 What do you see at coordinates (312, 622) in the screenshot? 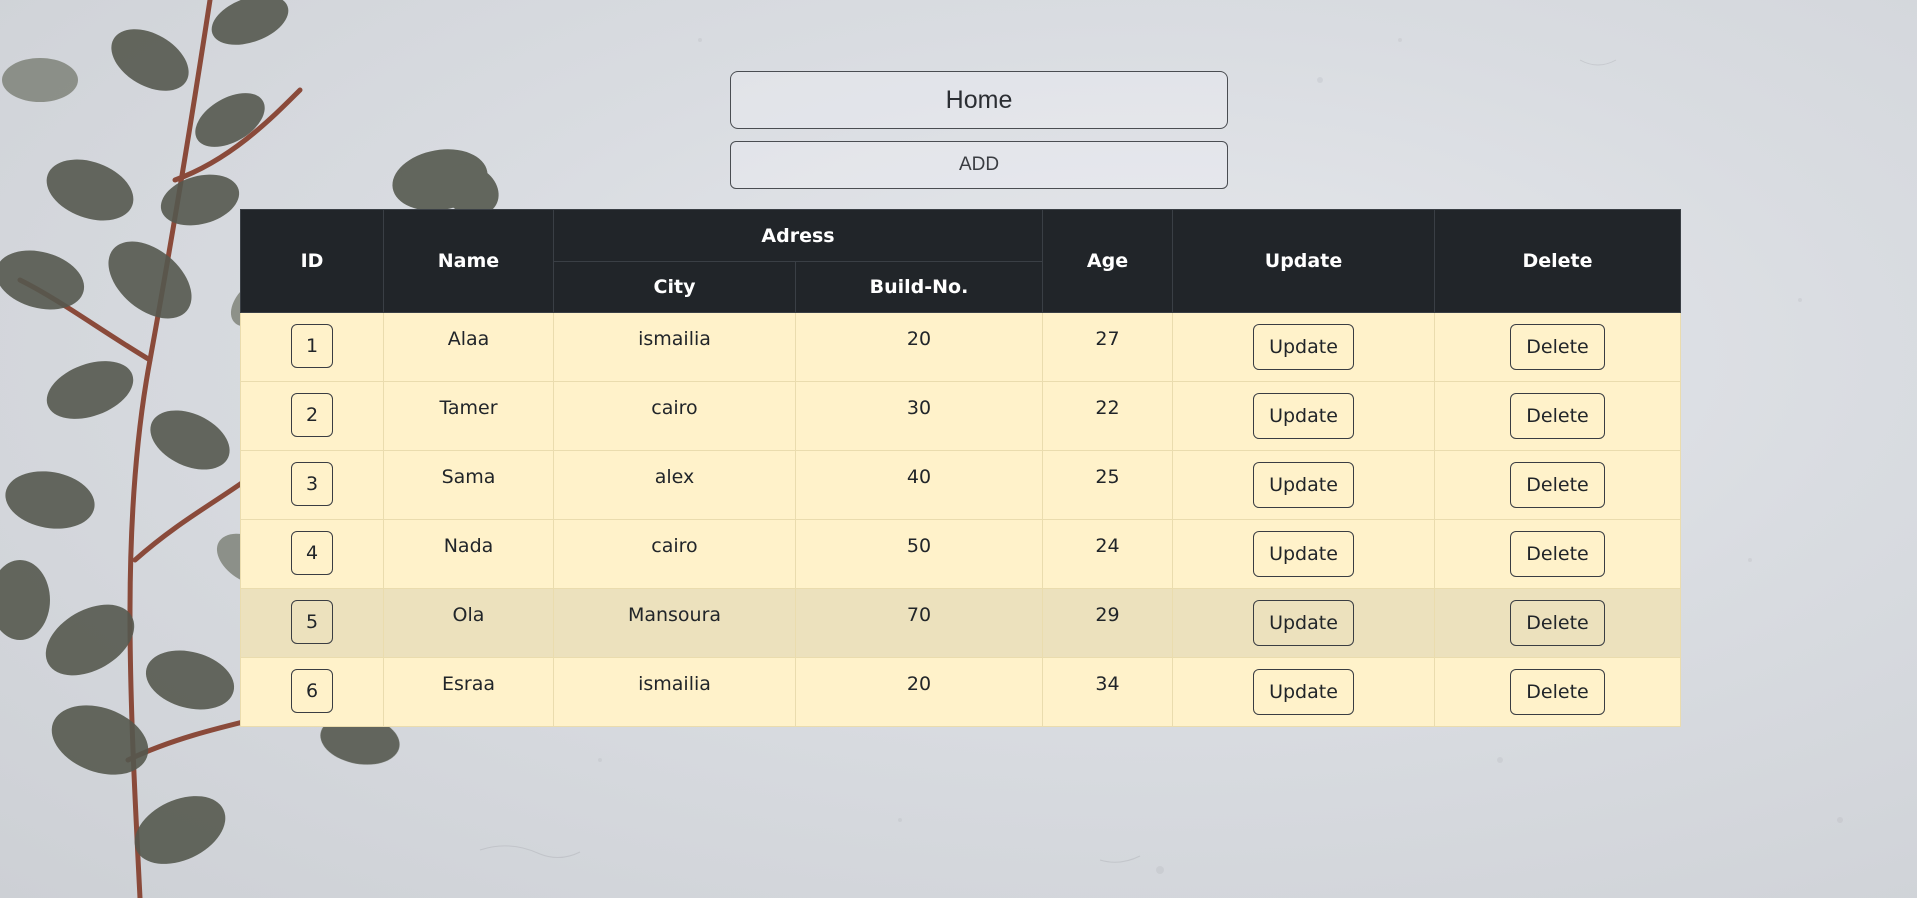
I see `row-id: 5` at bounding box center [312, 622].